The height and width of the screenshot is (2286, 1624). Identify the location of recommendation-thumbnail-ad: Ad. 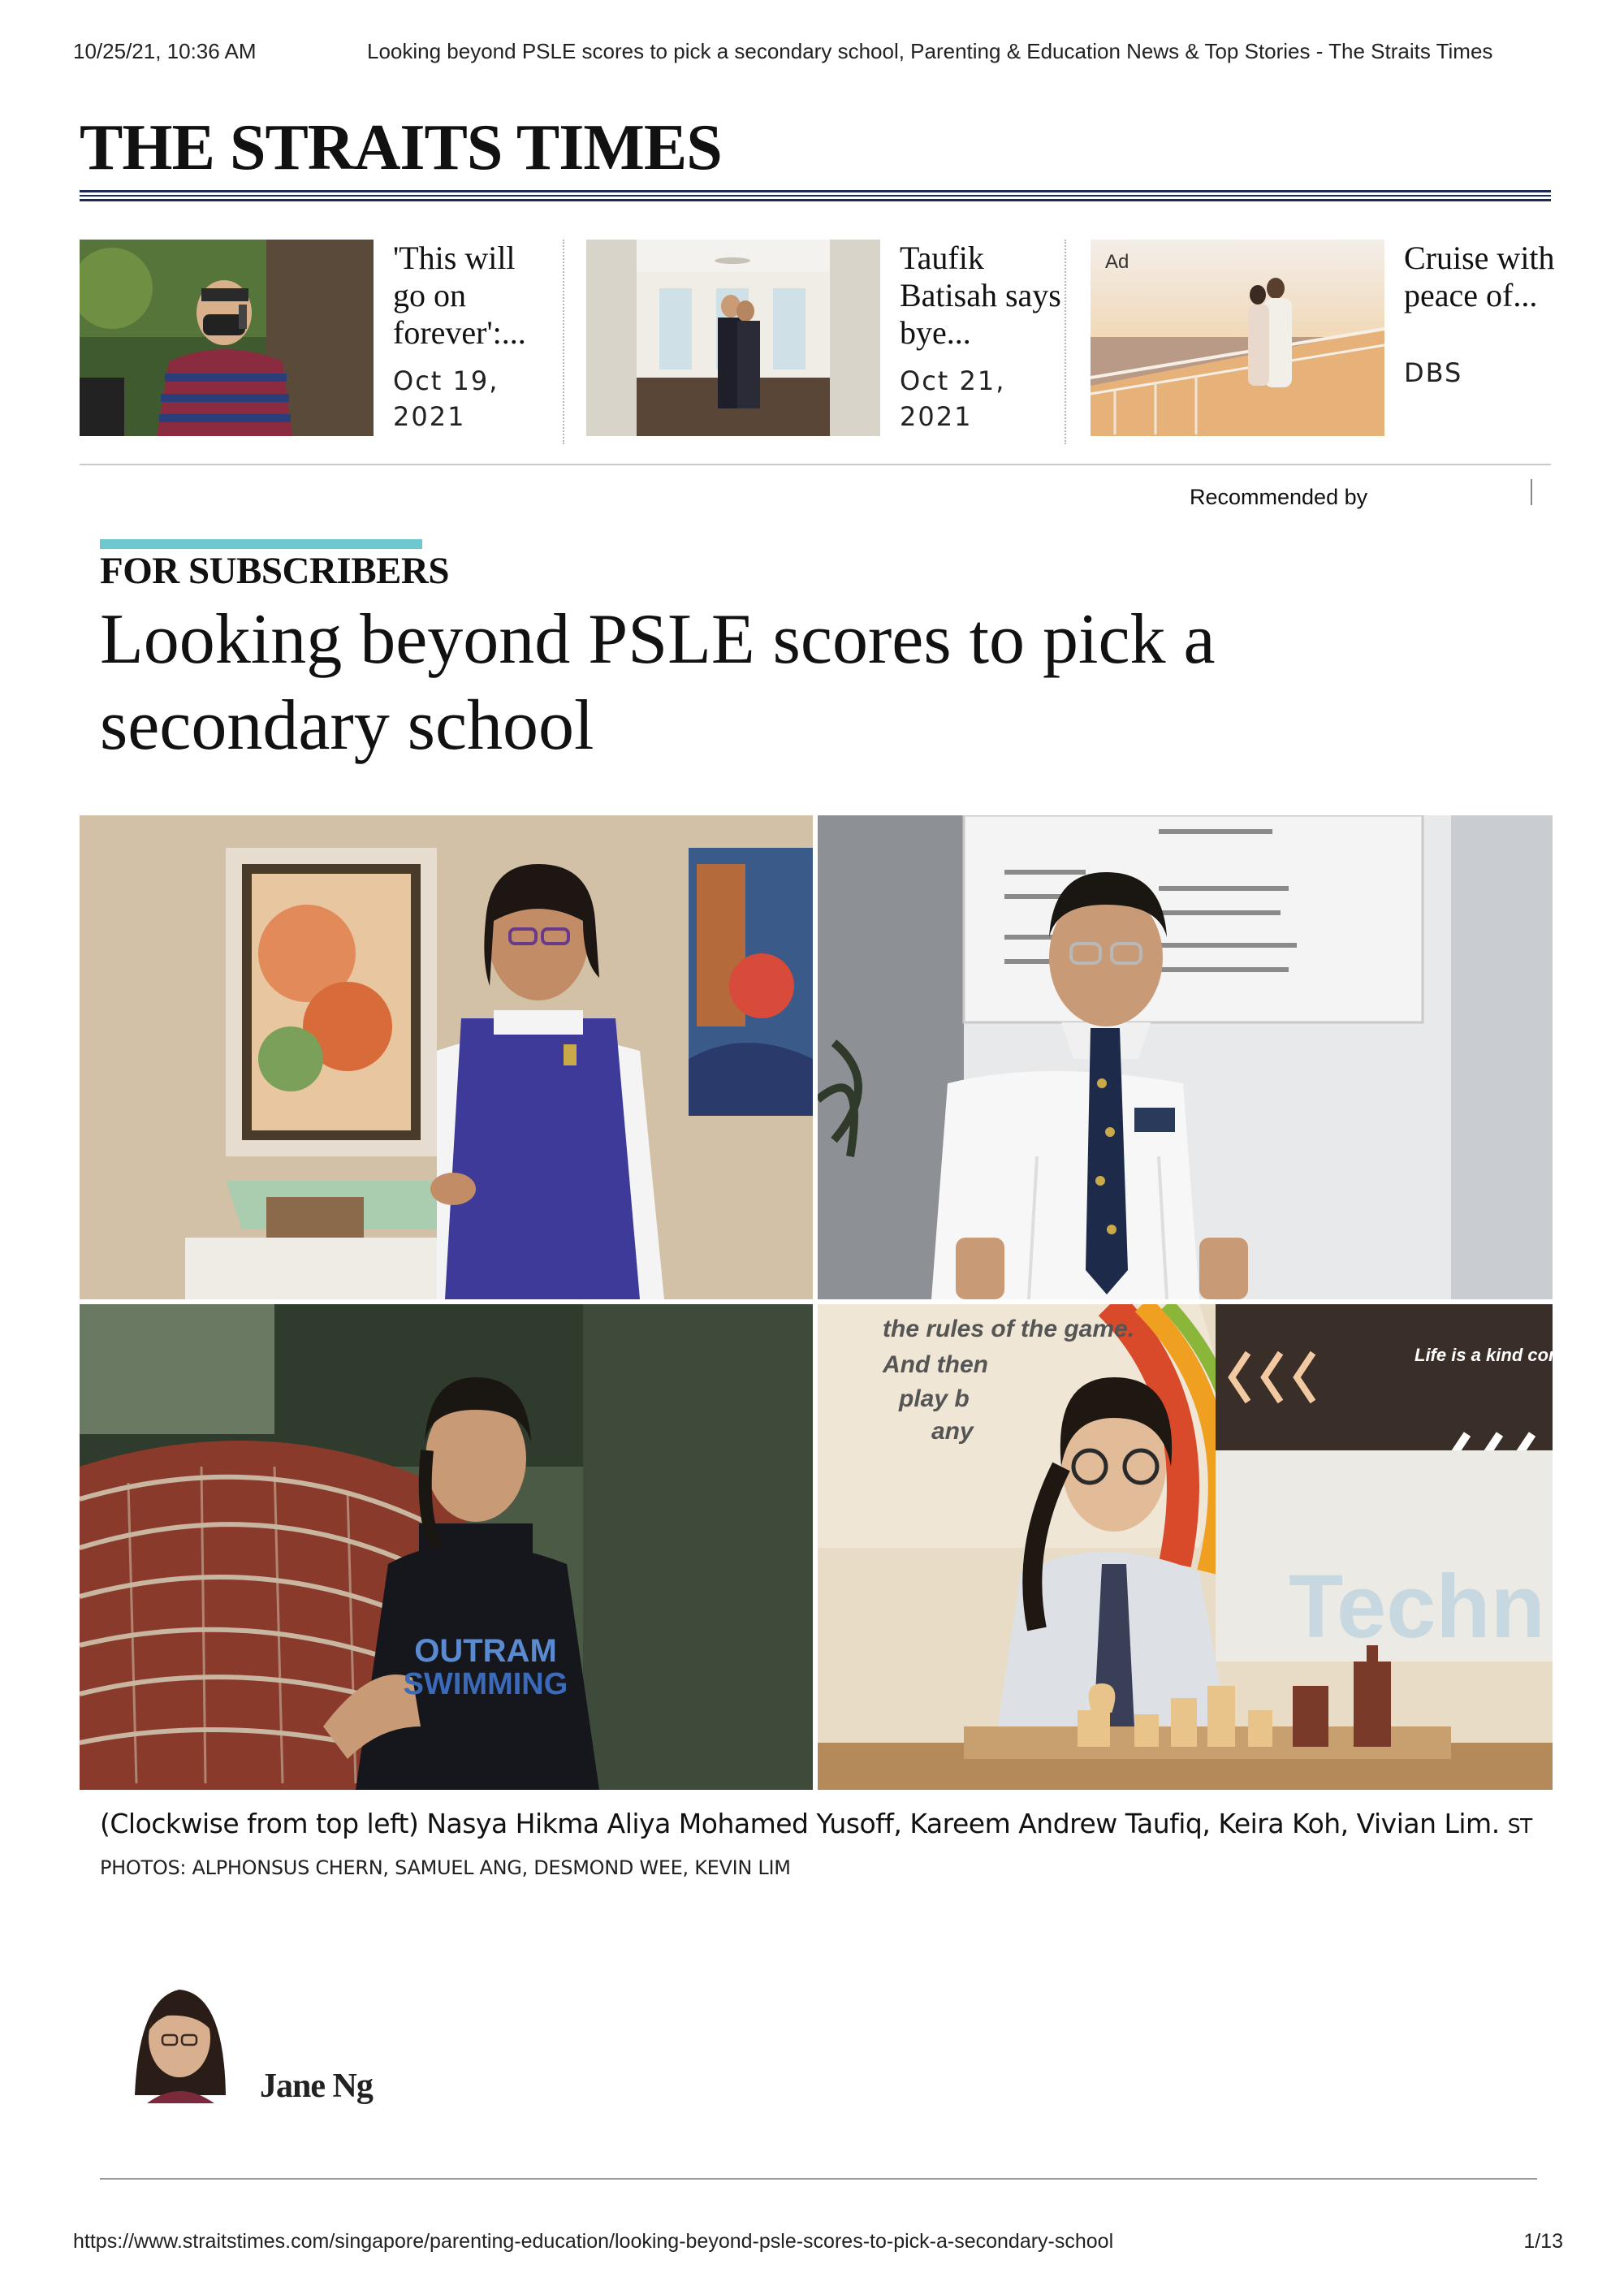
(1237, 338).